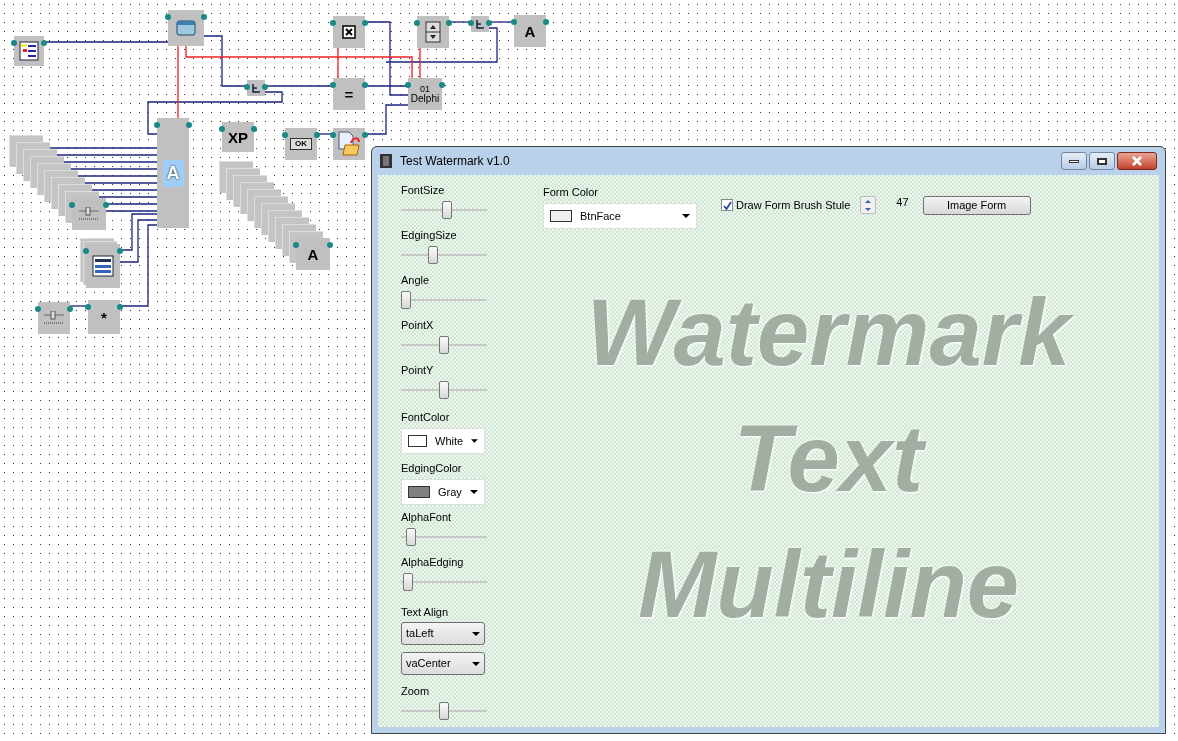  I want to click on open-file-icon, so click(349, 144).